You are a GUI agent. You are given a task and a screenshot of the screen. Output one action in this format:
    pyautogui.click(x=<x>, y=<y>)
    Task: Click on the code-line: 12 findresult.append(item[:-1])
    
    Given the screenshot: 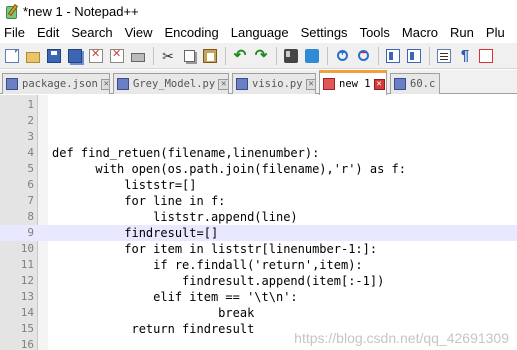 What is the action you would take?
    pyautogui.click(x=258, y=281)
    